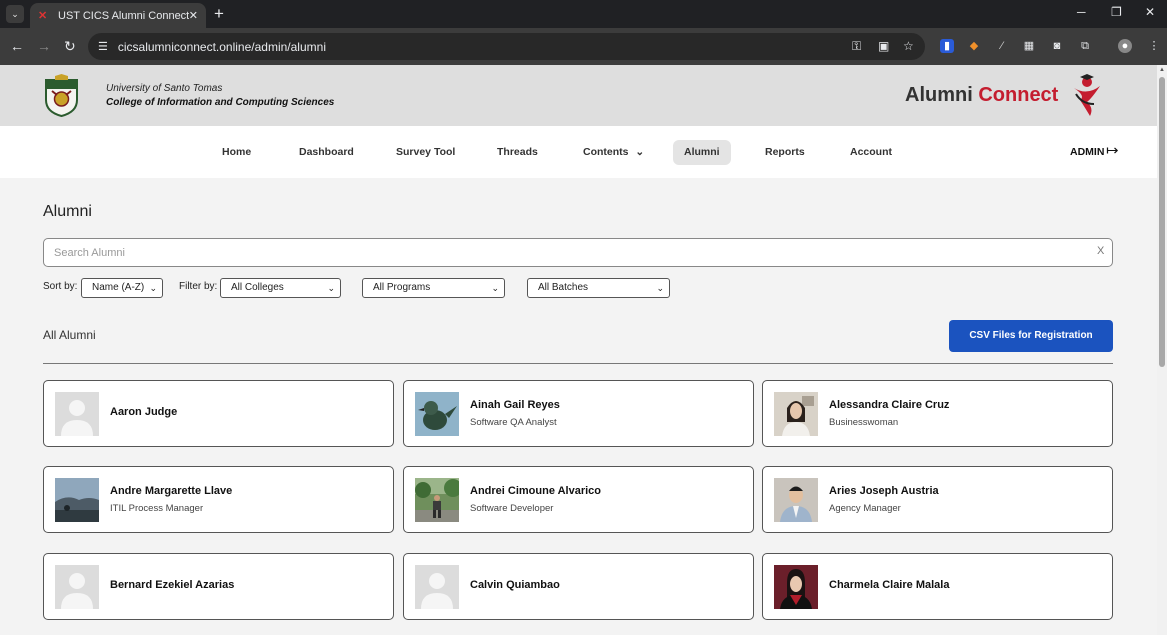  What do you see at coordinates (937, 499) in the screenshot?
I see `alumni-card: Aries Joseph Austria Agency Manager` at bounding box center [937, 499].